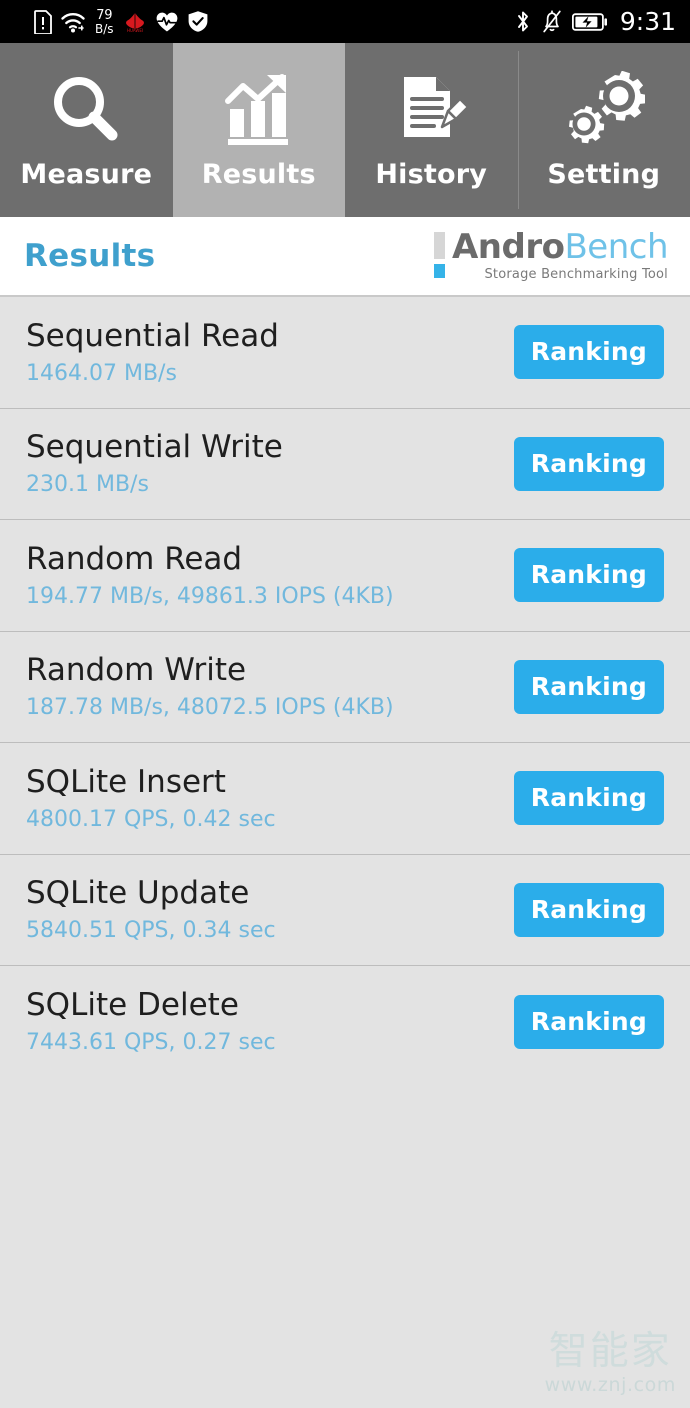 The height and width of the screenshot is (1408, 690). I want to click on result-value: 7443.61 QPS, 0.27 sec, so click(151, 1043).